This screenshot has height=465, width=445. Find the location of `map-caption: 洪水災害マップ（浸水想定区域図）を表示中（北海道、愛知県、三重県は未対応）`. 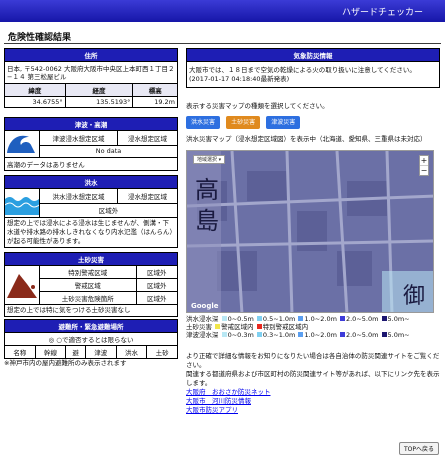

map-caption: 洪水災害マップ（浸水想定区域図）を表示中（北海道、愛知県、三重県は未対応） is located at coordinates (306, 139).